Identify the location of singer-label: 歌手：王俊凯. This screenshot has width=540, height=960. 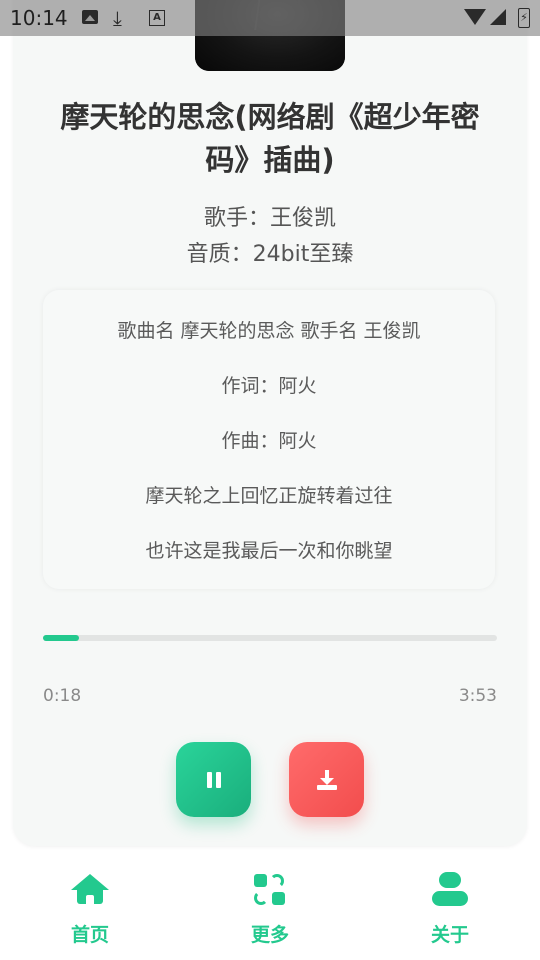
(269, 218).